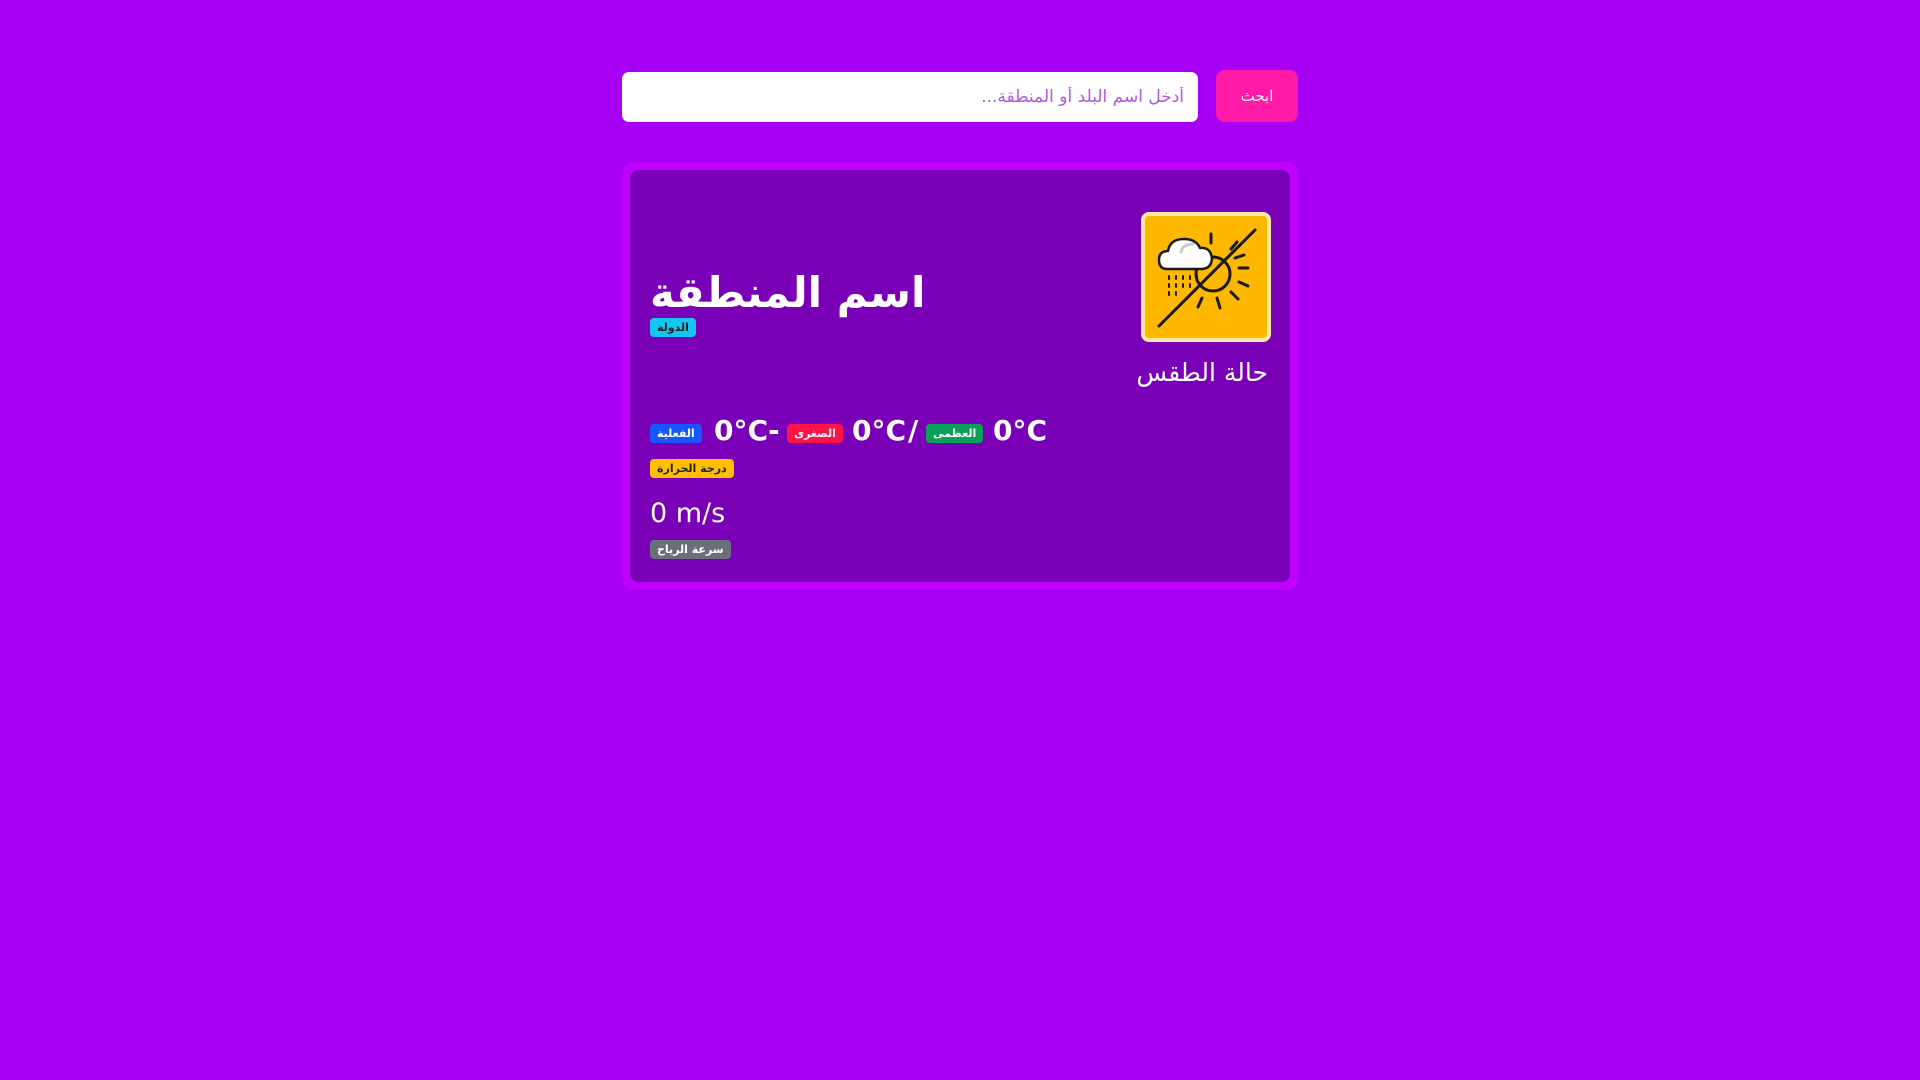 This screenshot has height=1080, width=1920. Describe the element at coordinates (673, 327) in the screenshot. I see `country-badge: الدولة` at that location.